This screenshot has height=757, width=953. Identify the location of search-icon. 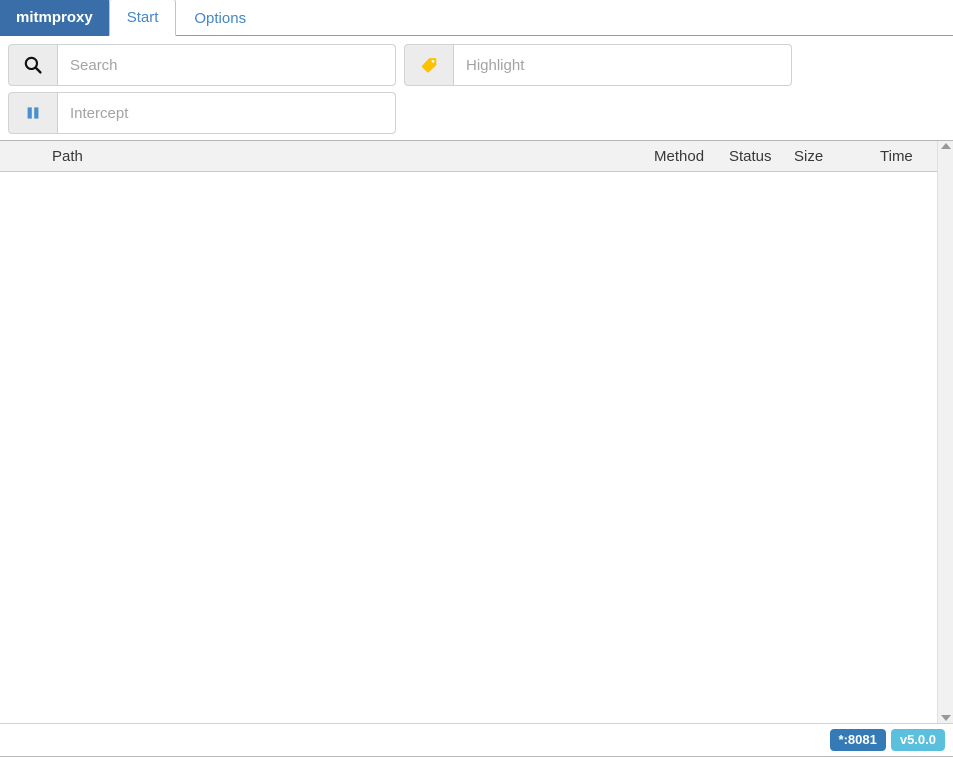
(33, 65).